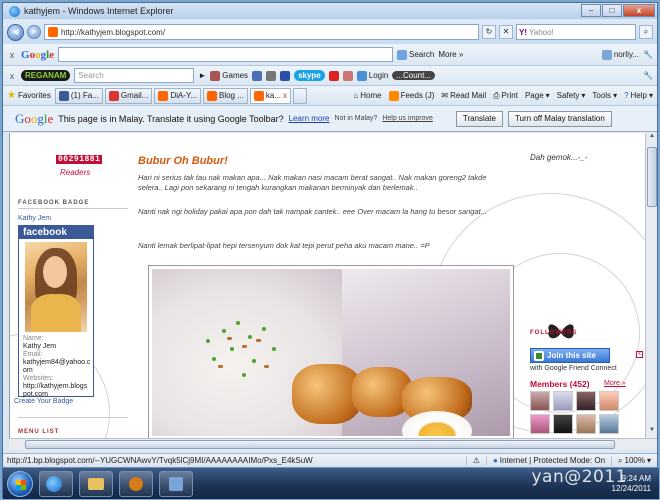 The image size is (660, 500). Describe the element at coordinates (651, 285) in the screenshot. I see `vertical-scrollbar: ▲ ▼` at that location.